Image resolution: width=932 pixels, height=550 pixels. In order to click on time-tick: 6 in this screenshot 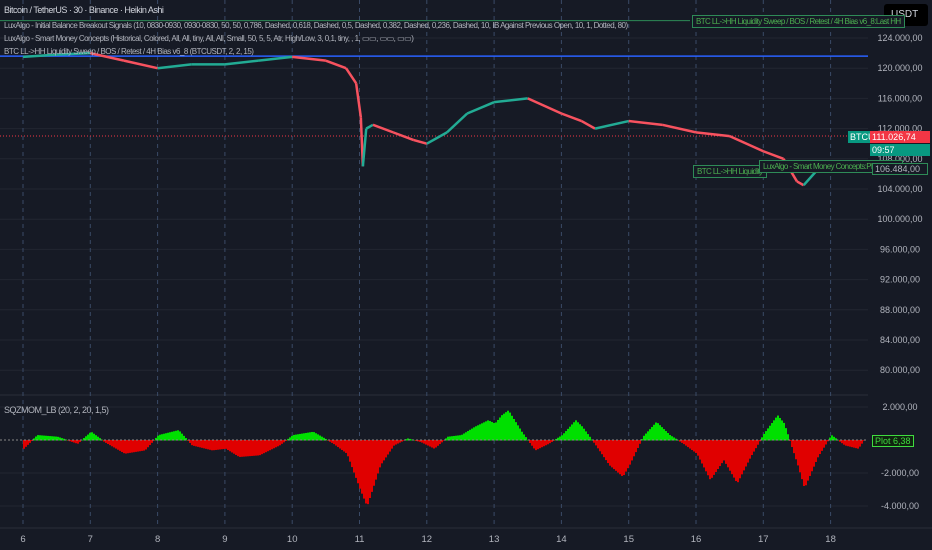, I will do `click(22, 539)`.